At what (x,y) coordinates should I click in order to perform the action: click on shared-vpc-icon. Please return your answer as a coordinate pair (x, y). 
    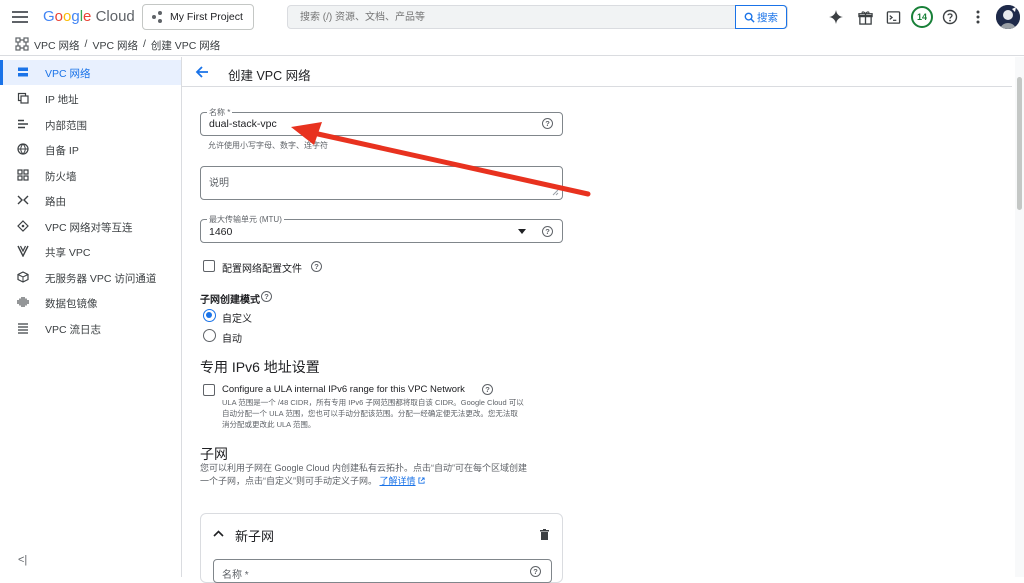
    Looking at the image, I should click on (23, 251).